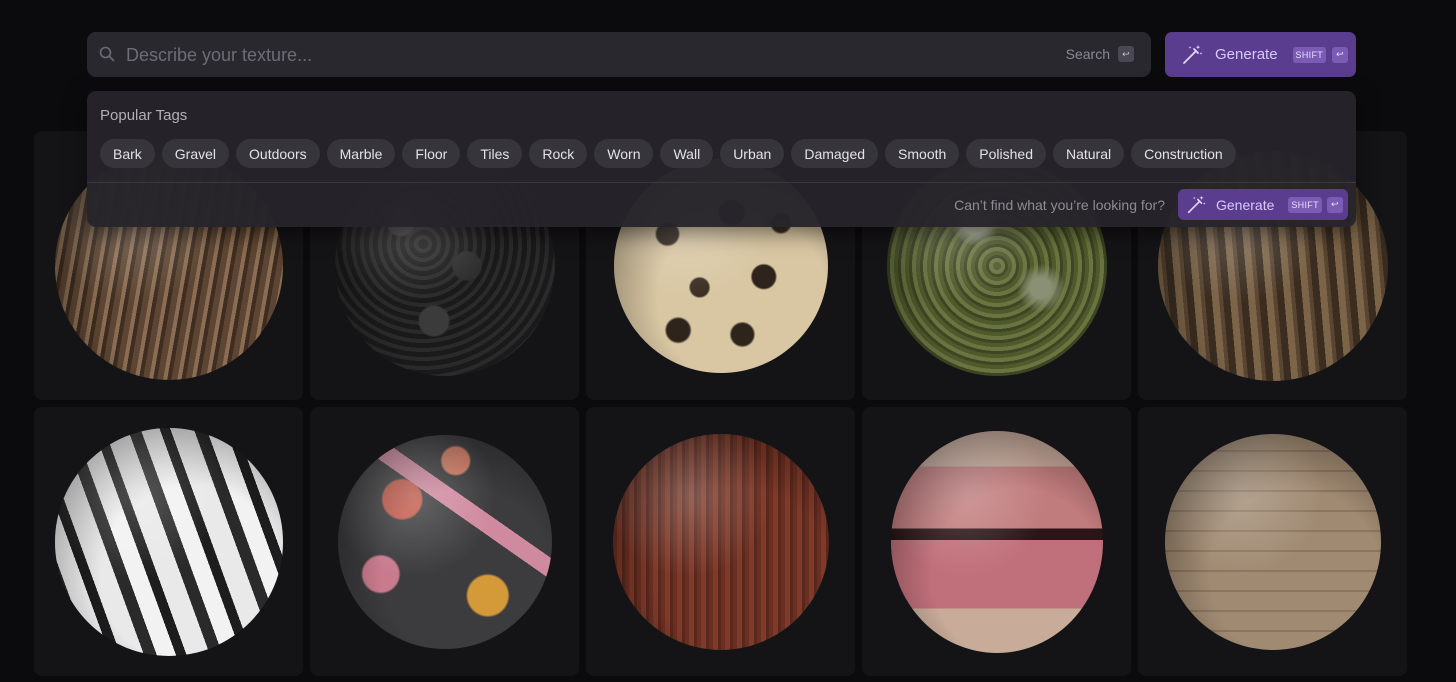  What do you see at coordinates (835, 153) in the screenshot?
I see `tag-damaged: Damaged` at bounding box center [835, 153].